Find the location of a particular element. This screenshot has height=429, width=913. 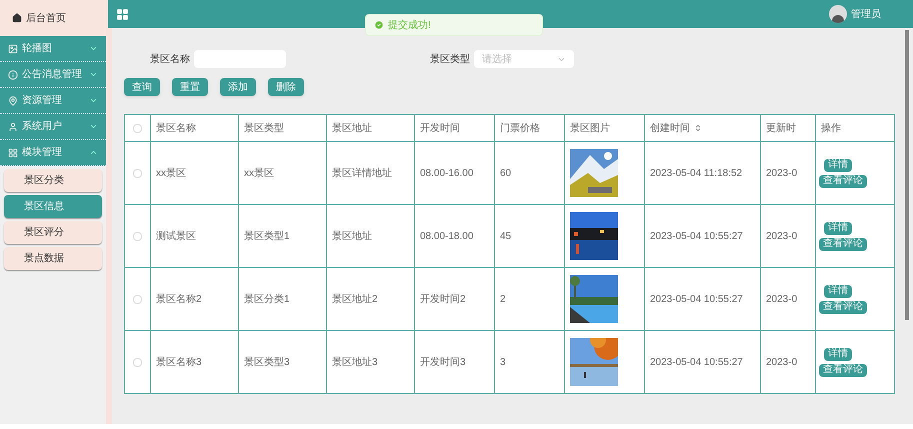

select-field: 请选择 is located at coordinates (524, 59).